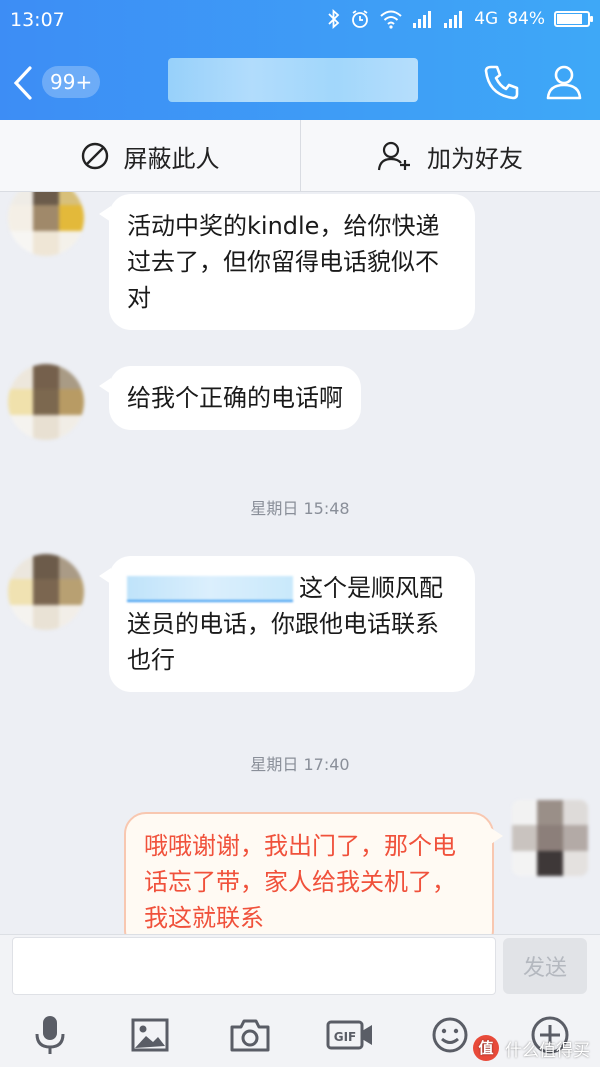 This screenshot has height=1067, width=600. I want to click on call-button, so click(502, 84).